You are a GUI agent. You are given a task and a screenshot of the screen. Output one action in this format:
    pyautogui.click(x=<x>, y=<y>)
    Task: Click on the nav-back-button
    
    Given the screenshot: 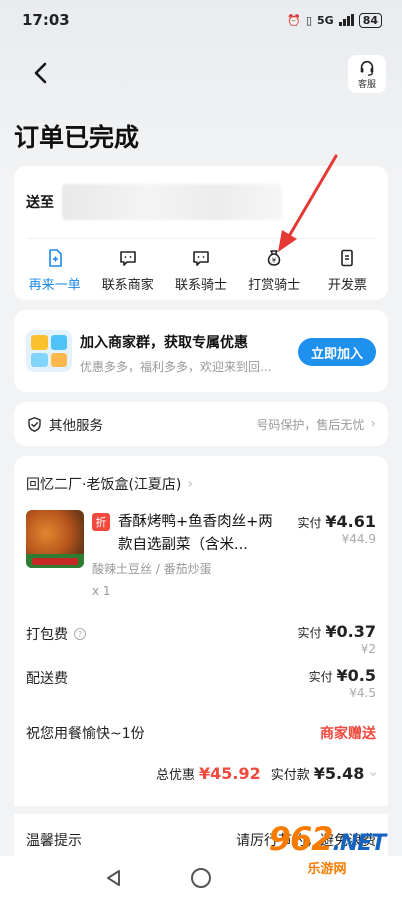 What is the action you would take?
    pyautogui.click(x=114, y=878)
    